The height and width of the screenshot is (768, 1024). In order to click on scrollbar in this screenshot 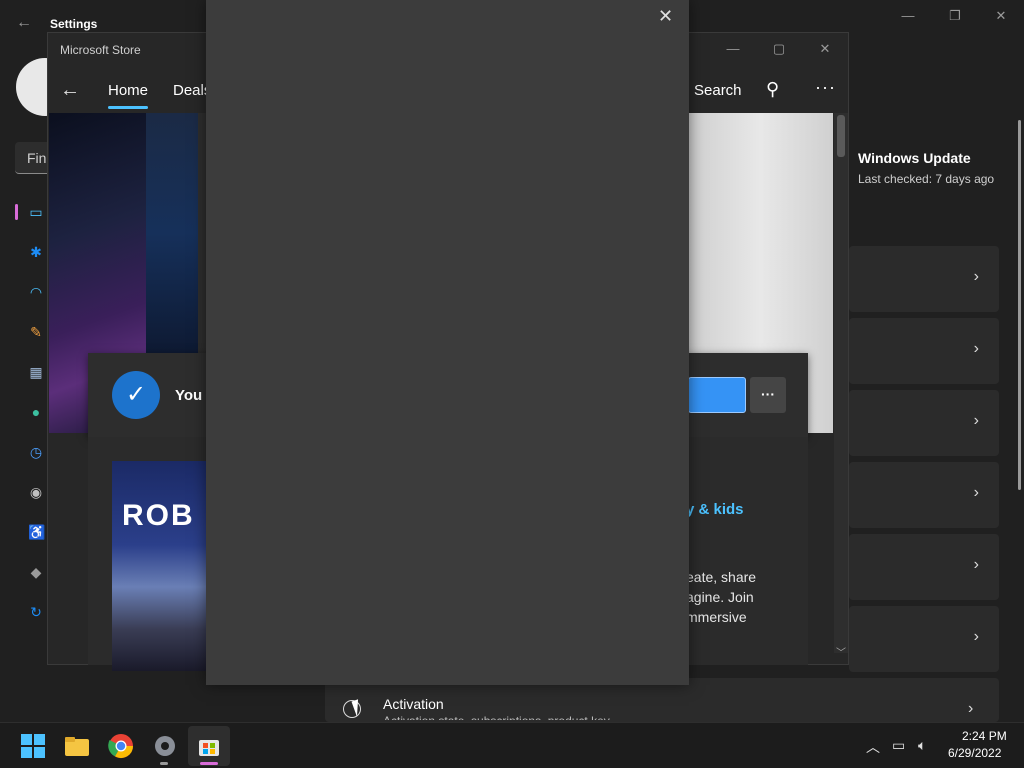, I will do `click(1019, 305)`.